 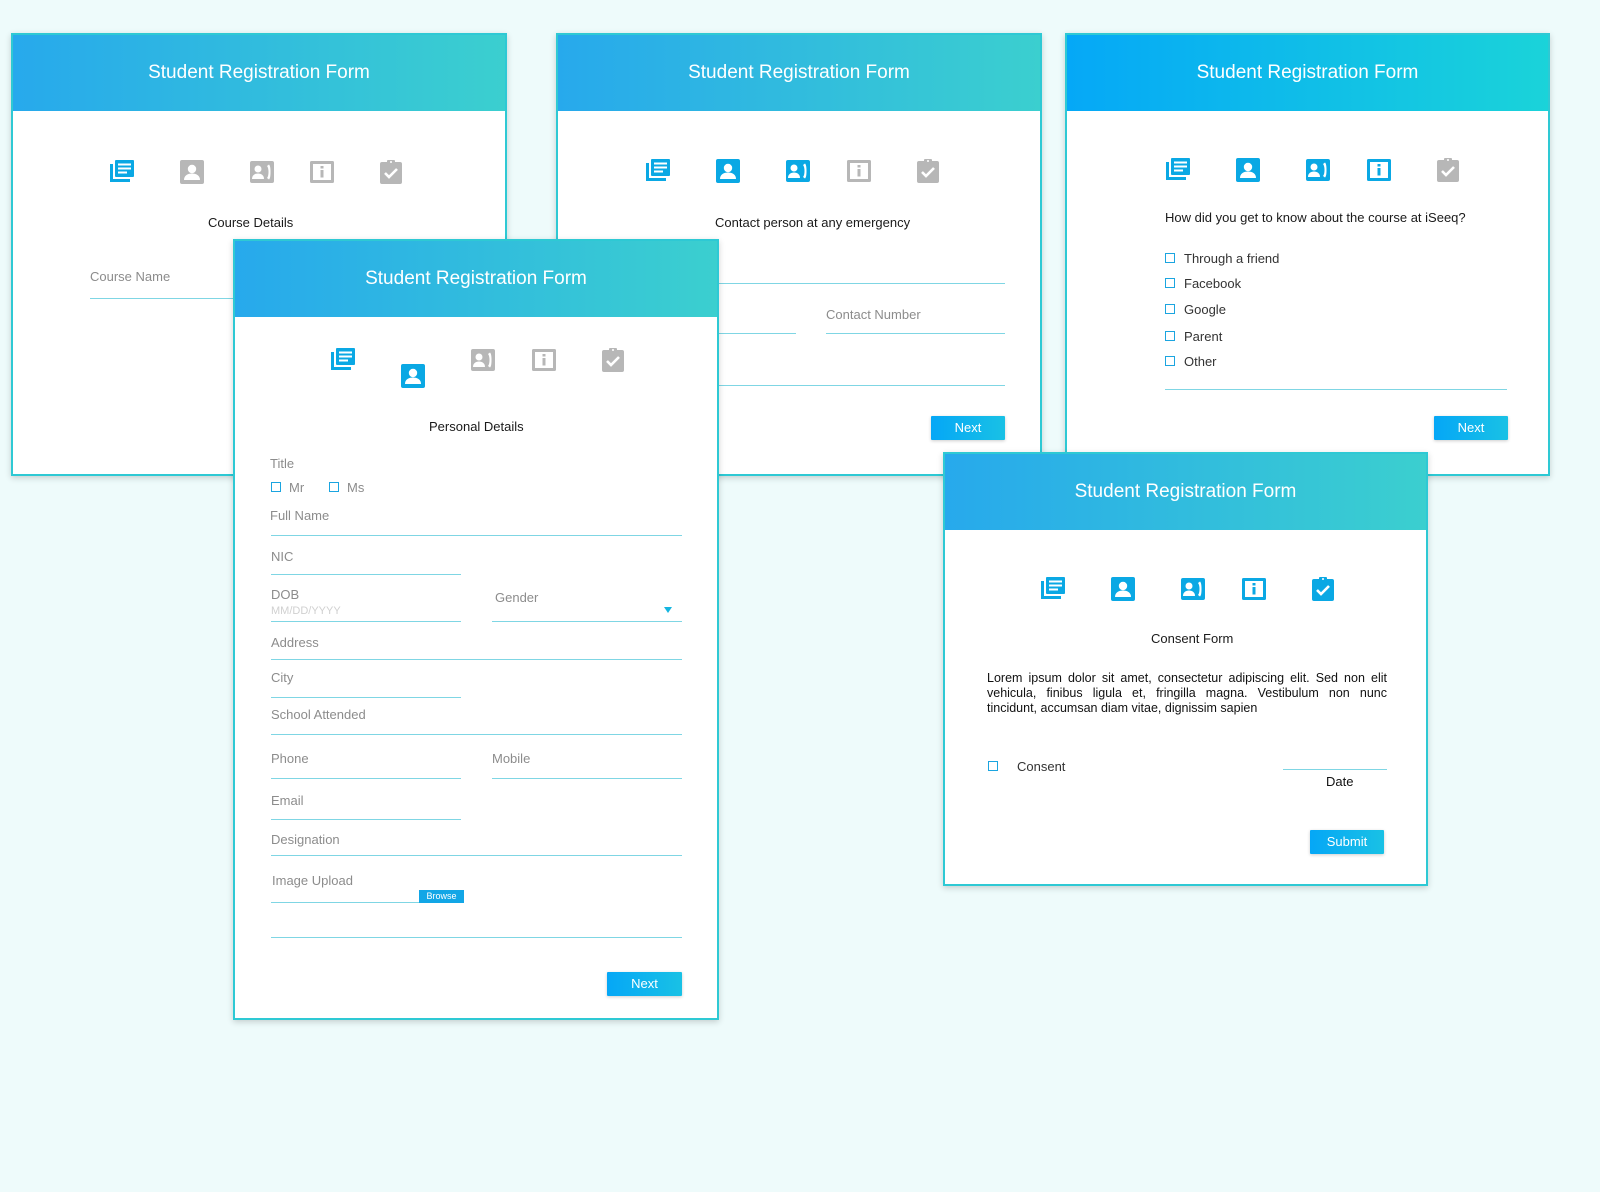 What do you see at coordinates (476, 937) in the screenshot?
I see `image-upload-area` at bounding box center [476, 937].